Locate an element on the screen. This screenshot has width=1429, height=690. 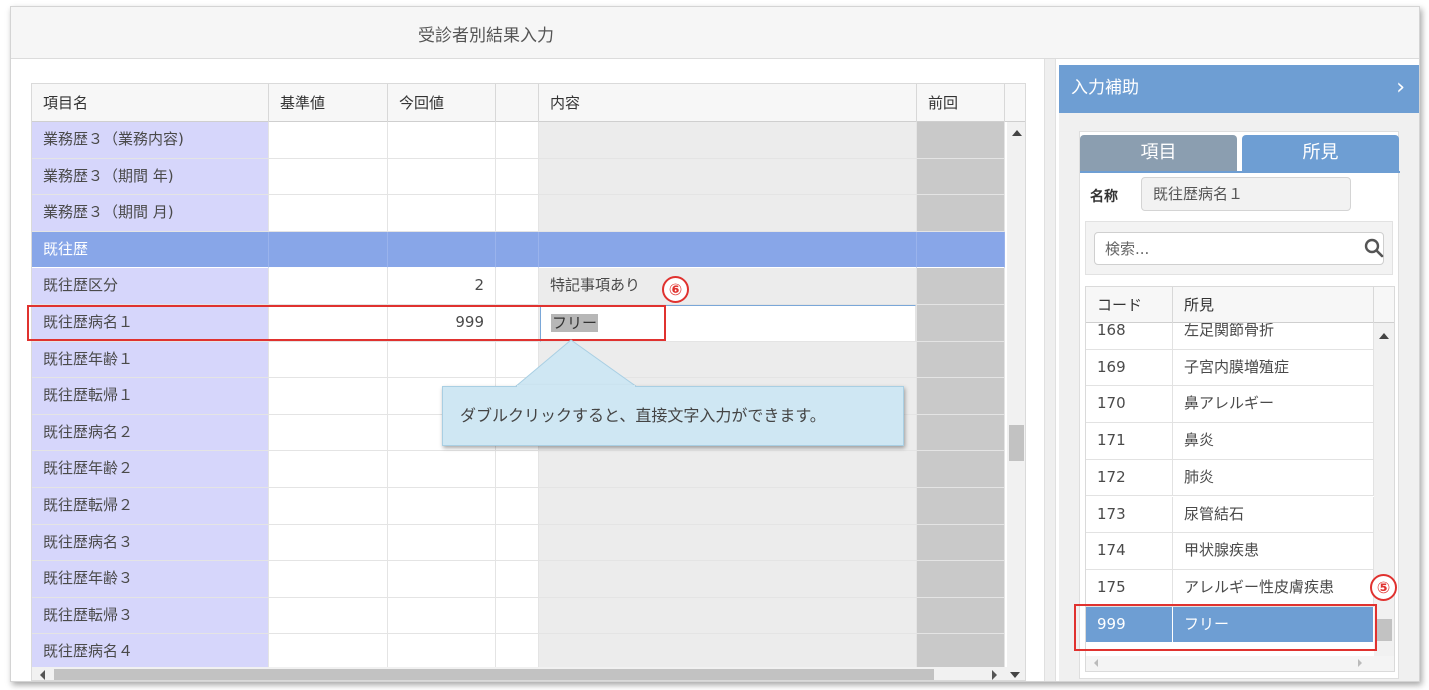
cell-item-name: 既往歴 is located at coordinates (150, 250).